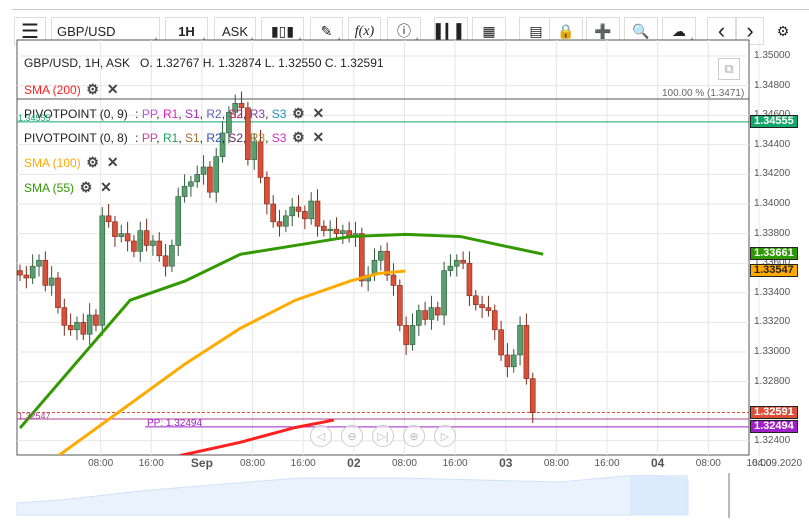 The width and height of the screenshot is (809, 525). What do you see at coordinates (192, 113) in the screenshot?
I see `pivot-level: S1` at bounding box center [192, 113].